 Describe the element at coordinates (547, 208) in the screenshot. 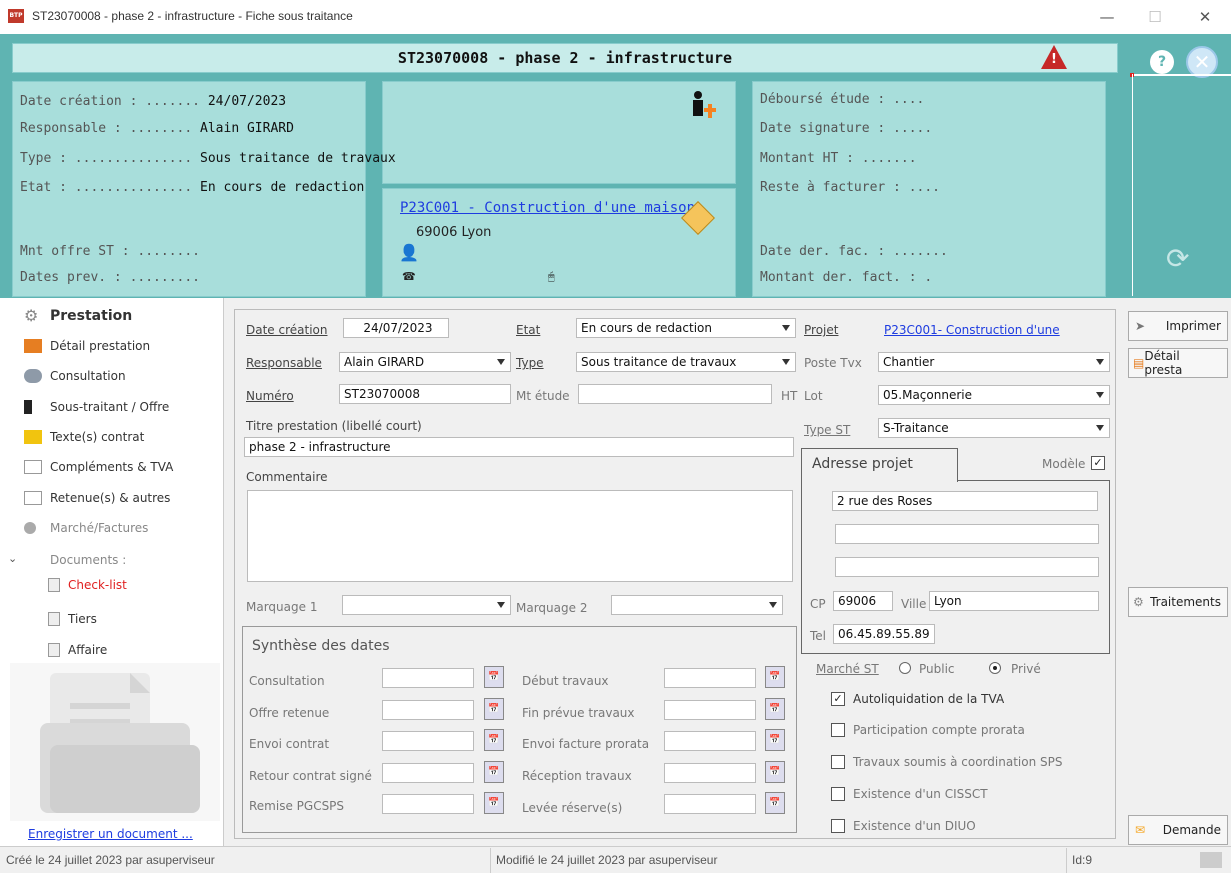

I see `project-link: P23C001 - Construction d'une maison` at that location.